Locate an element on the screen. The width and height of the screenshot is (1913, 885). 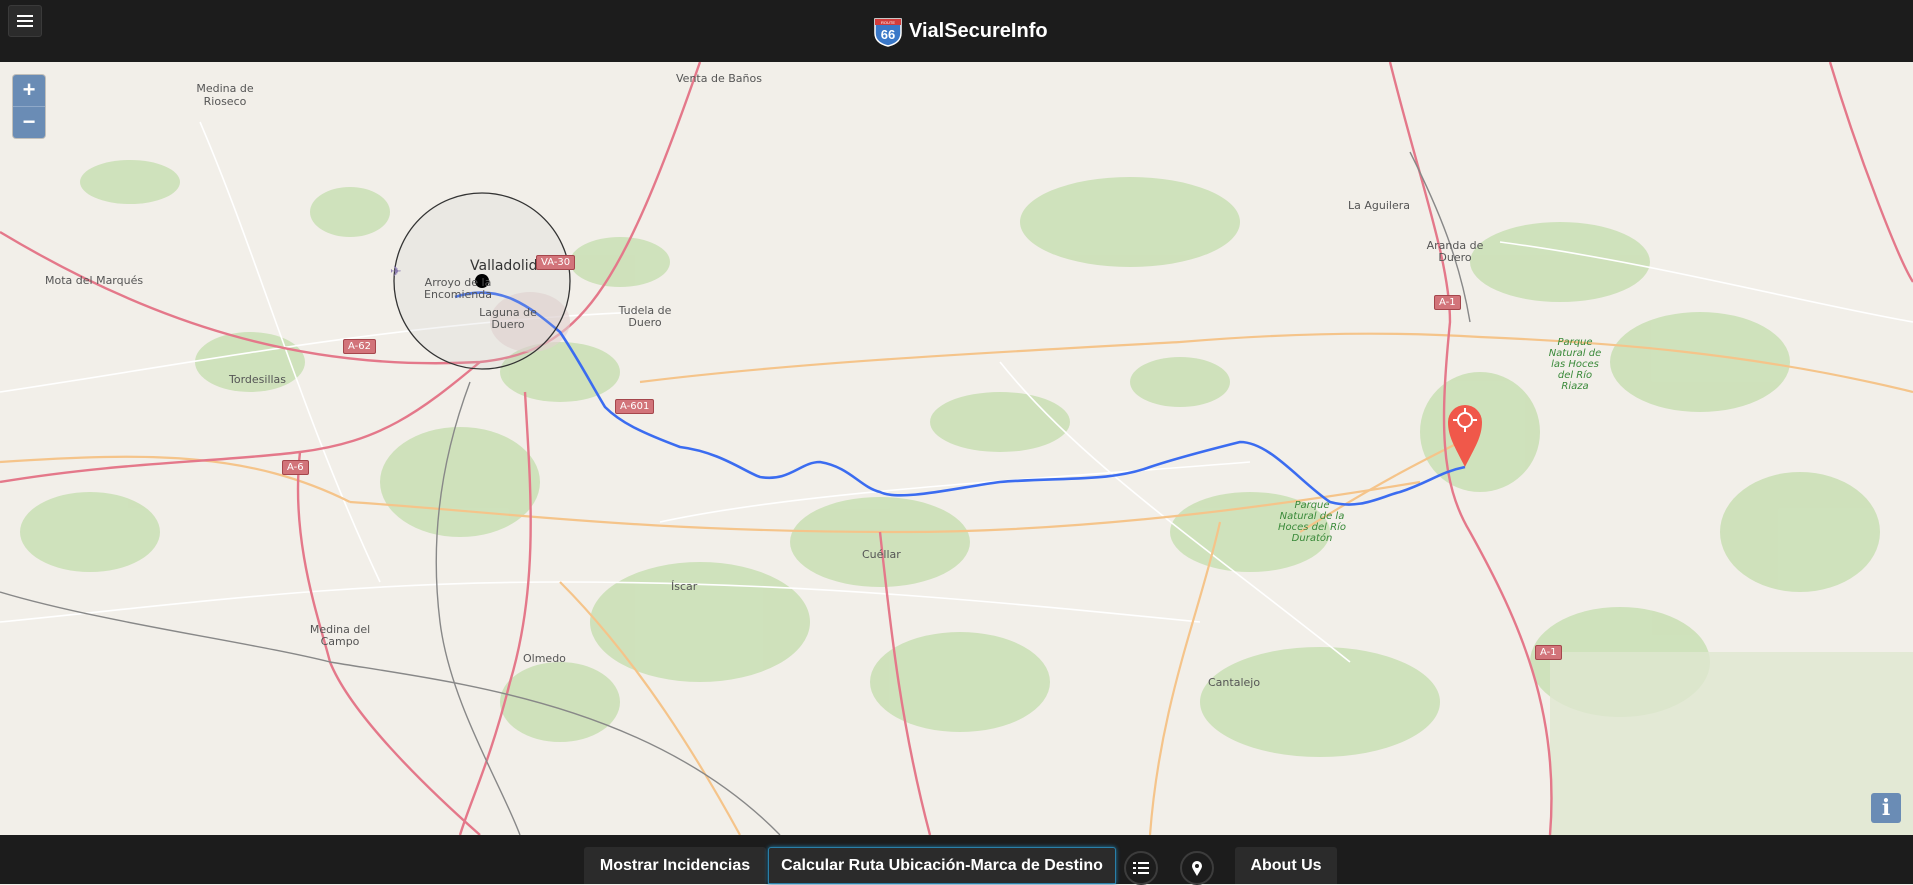
list-icon is located at coordinates (1141, 868).